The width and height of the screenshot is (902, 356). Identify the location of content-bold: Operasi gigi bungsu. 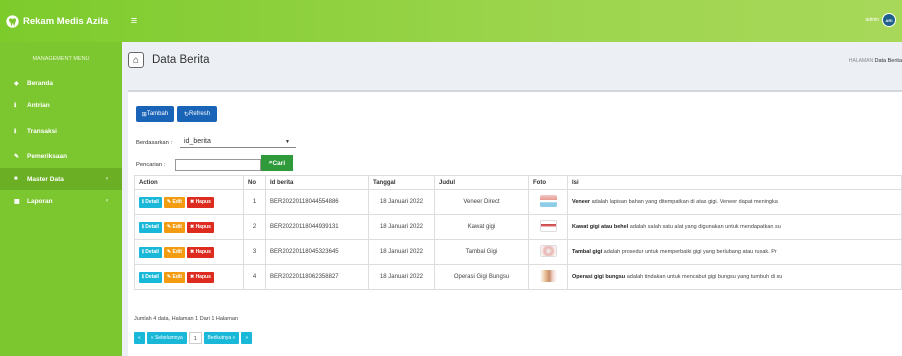
(599, 277).